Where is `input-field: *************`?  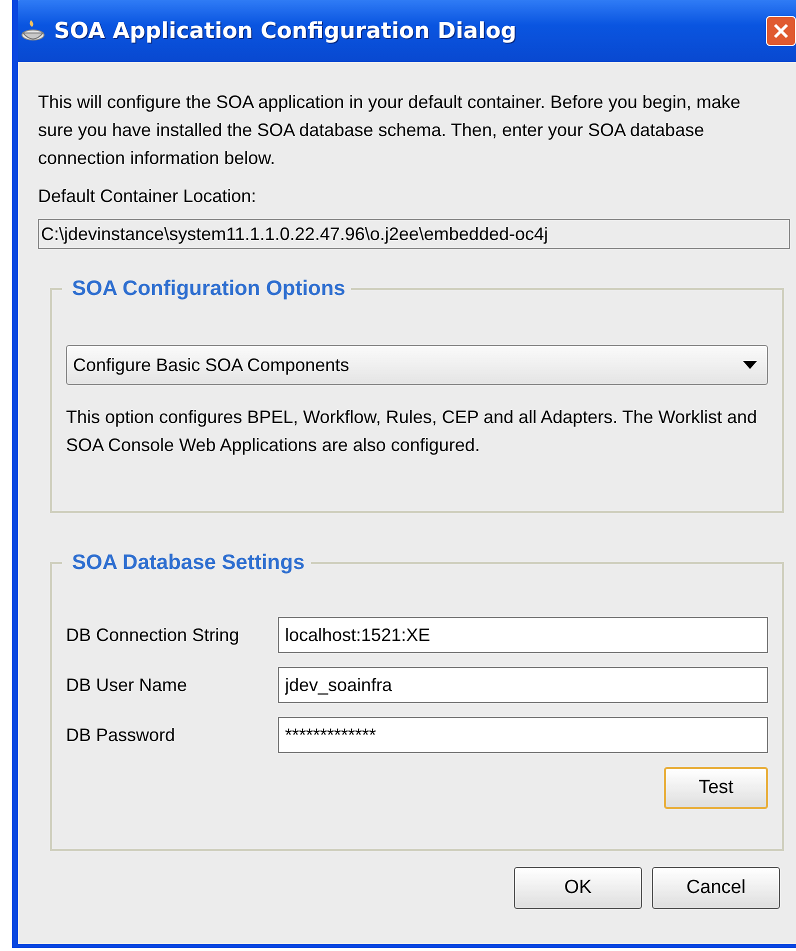
input-field: ************* is located at coordinates (523, 735).